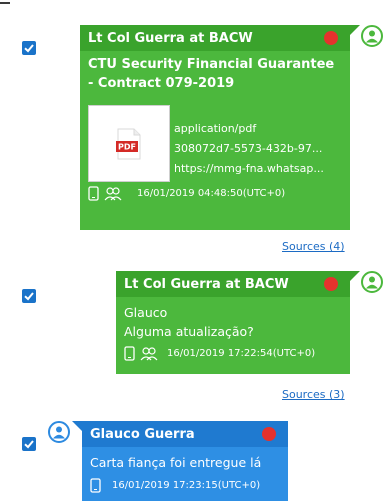 The height and width of the screenshot is (504, 392). Describe the element at coordinates (233, 319) in the screenshot. I see `message-2-body: Glauco Alguma atualização?` at that location.